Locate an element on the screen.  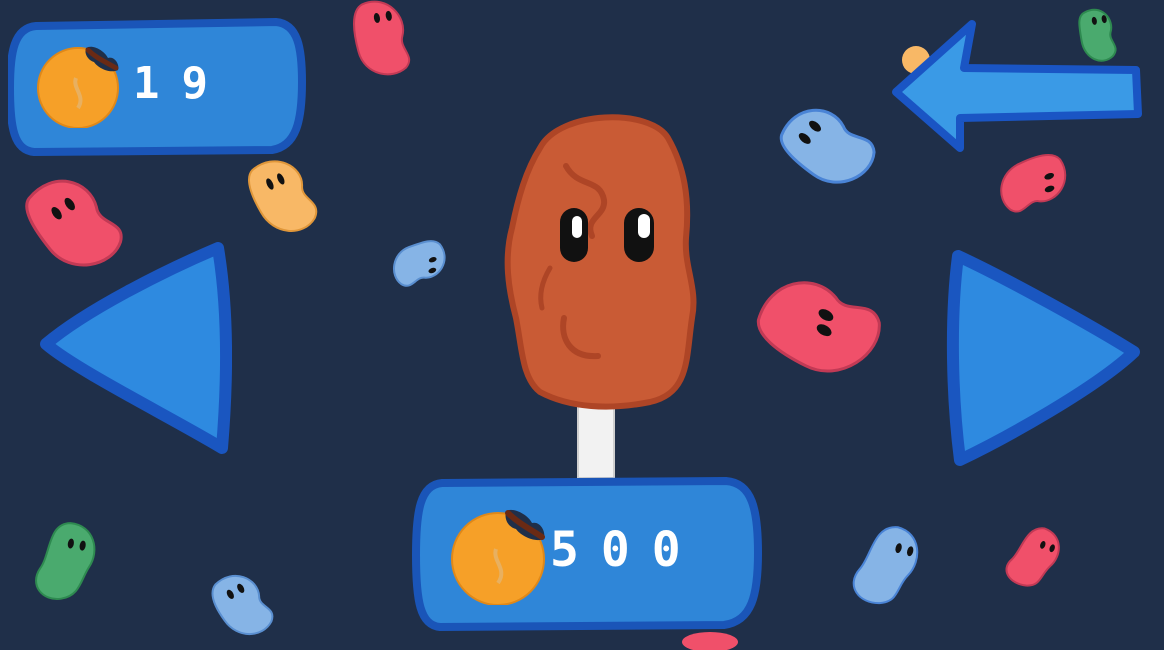
bean-red-top is located at coordinates (382, 38).